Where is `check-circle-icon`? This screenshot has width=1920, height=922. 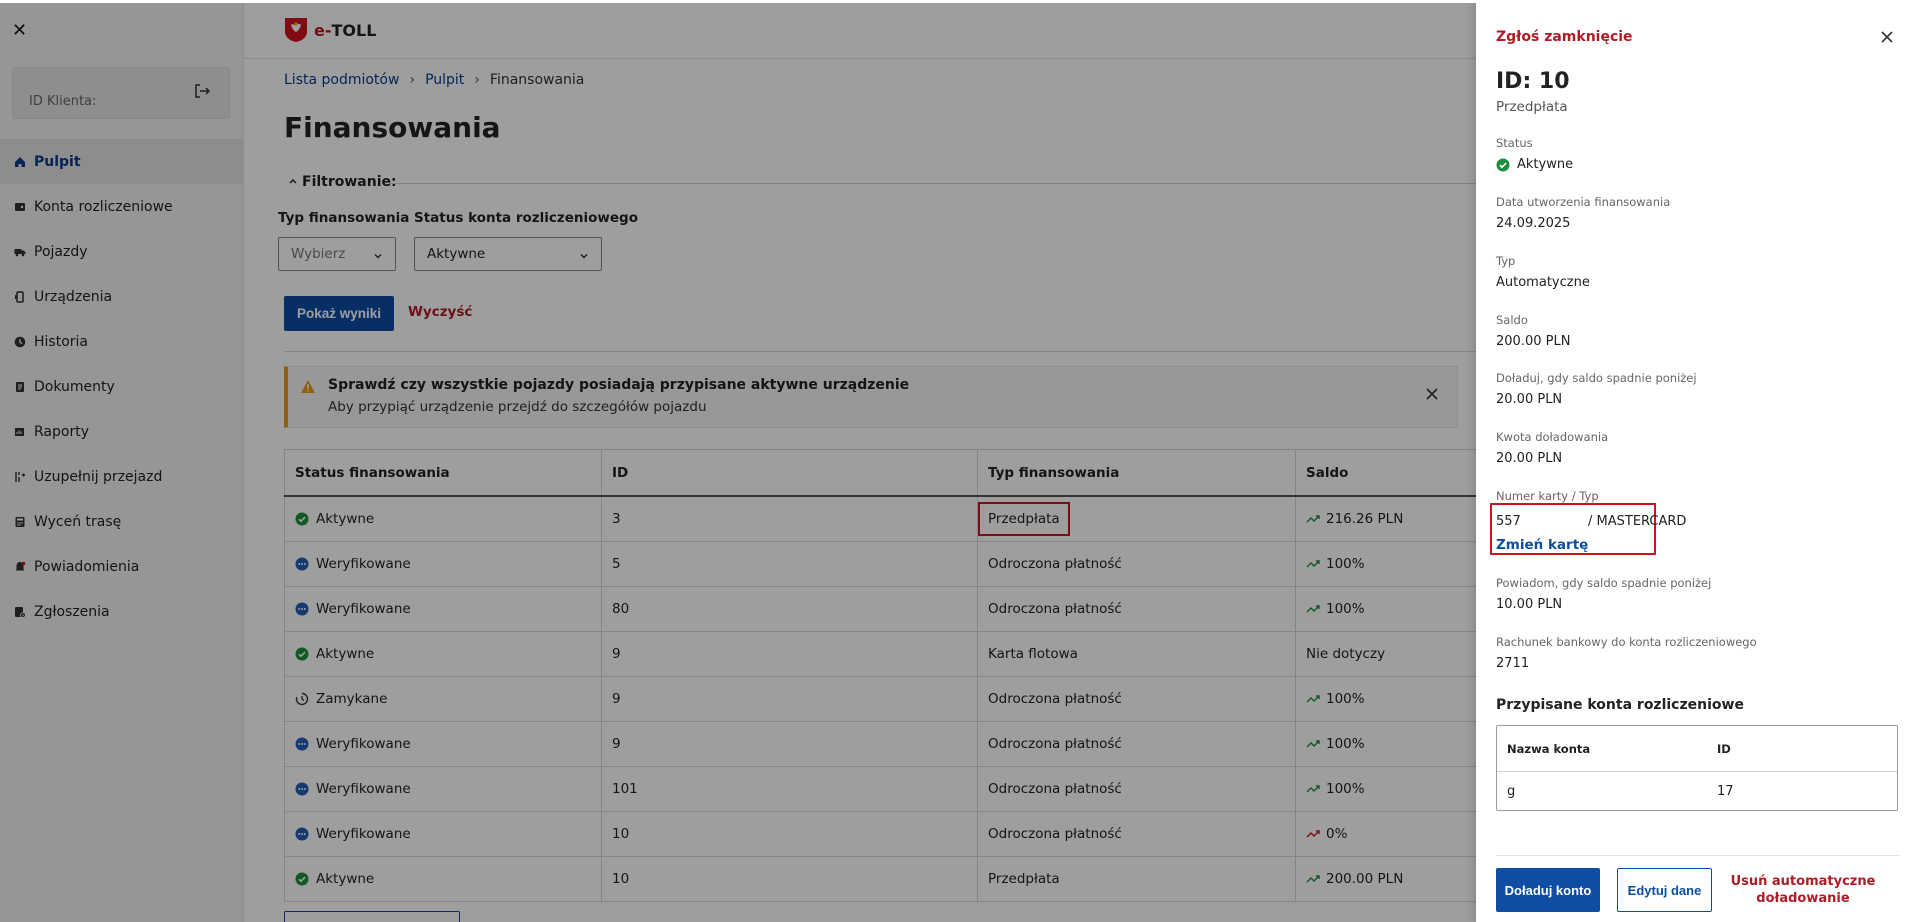 check-circle-icon is located at coordinates (1503, 165).